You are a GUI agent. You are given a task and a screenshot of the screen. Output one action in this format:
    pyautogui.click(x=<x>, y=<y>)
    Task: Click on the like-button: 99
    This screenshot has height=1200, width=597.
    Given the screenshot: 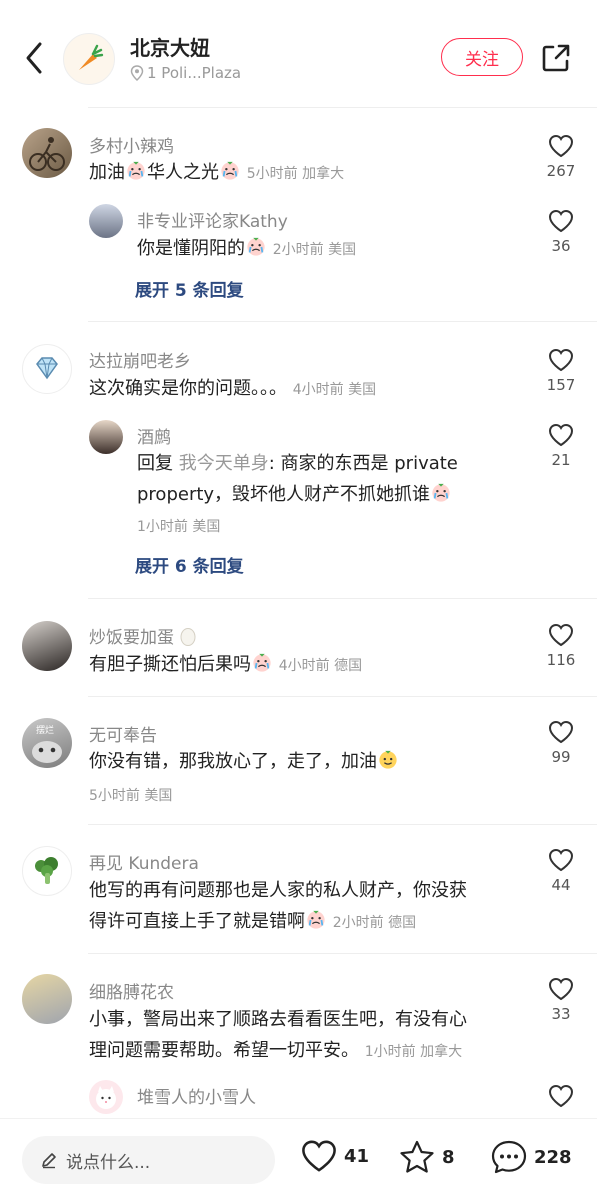 What is the action you would take?
    pyautogui.click(x=561, y=743)
    